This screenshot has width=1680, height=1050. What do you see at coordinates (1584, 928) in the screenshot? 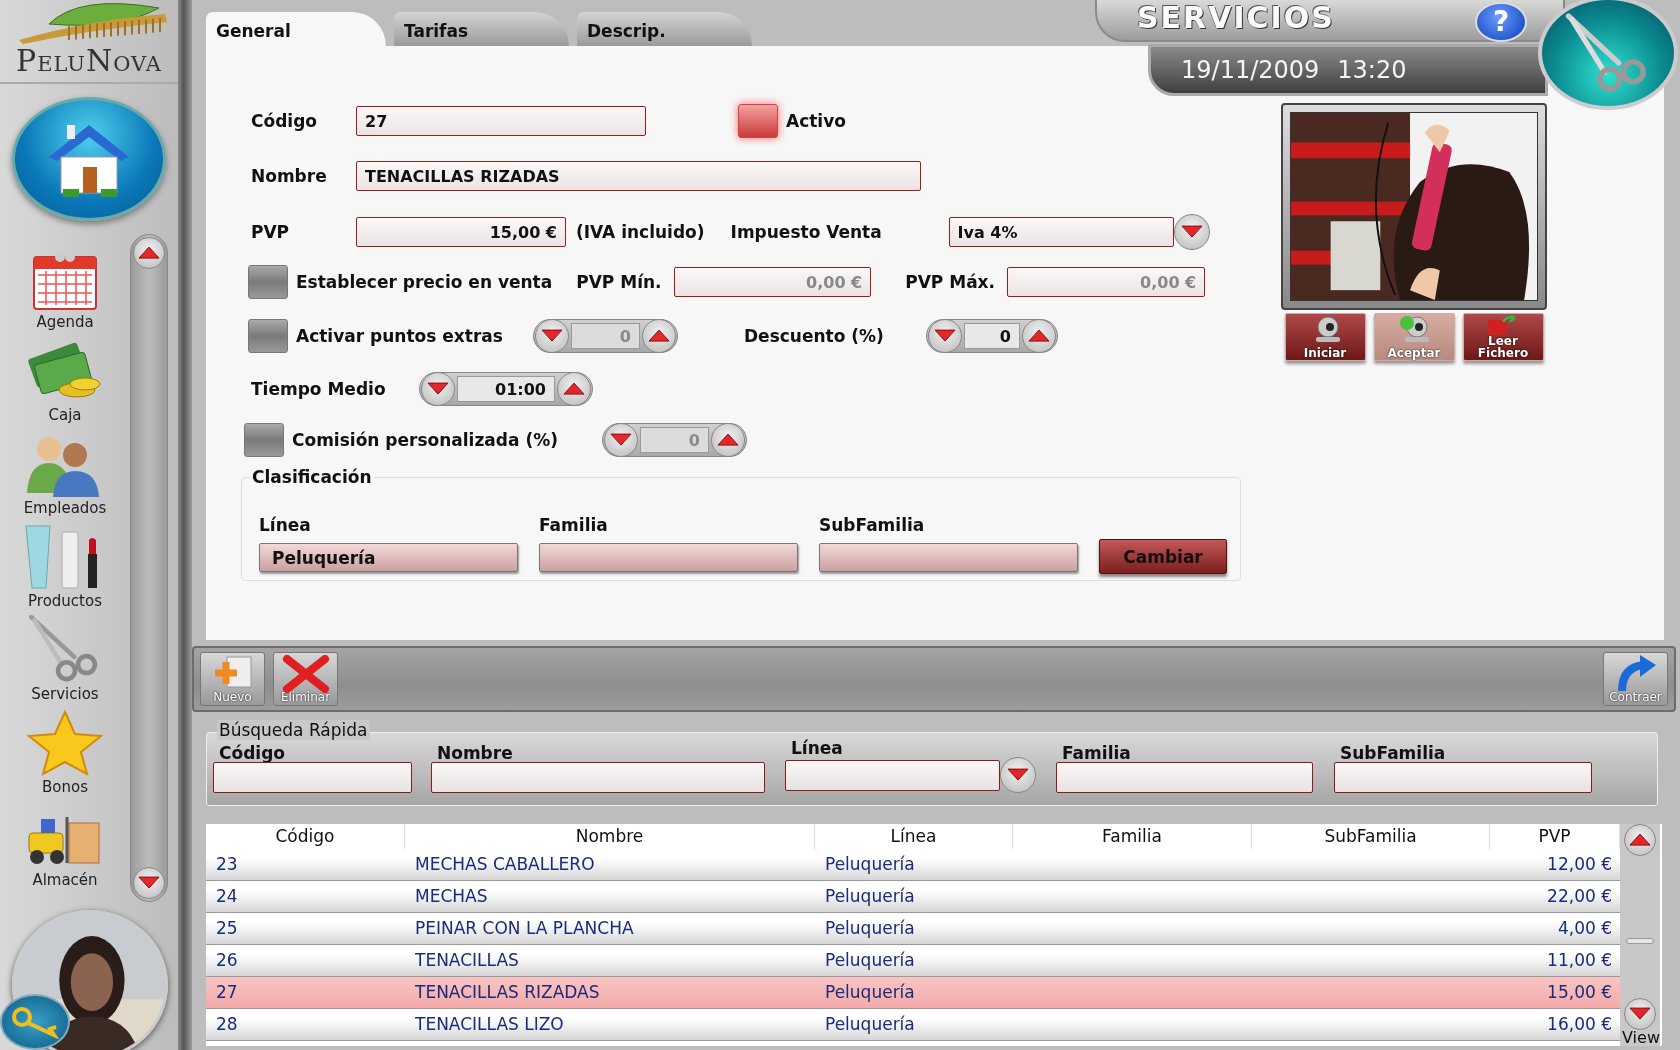
I see `table-cell-text: 4,00 €` at bounding box center [1584, 928].